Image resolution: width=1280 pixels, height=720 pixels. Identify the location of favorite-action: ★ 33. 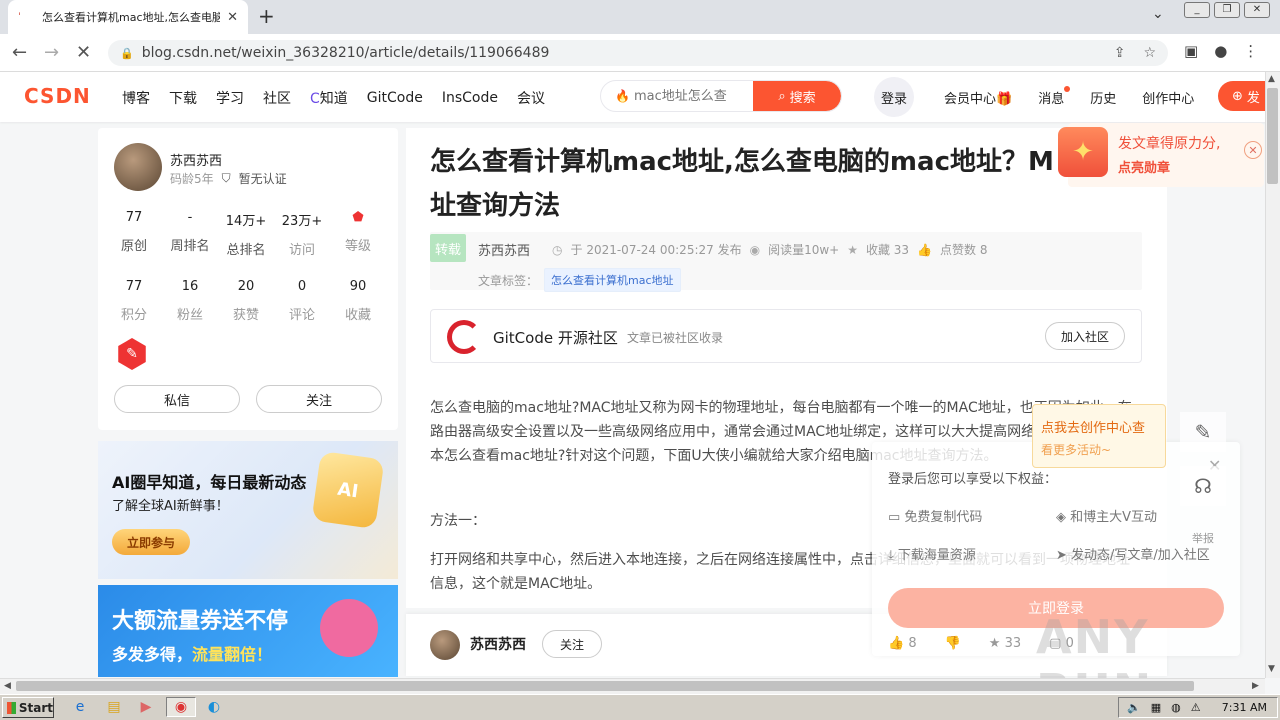
(1005, 643).